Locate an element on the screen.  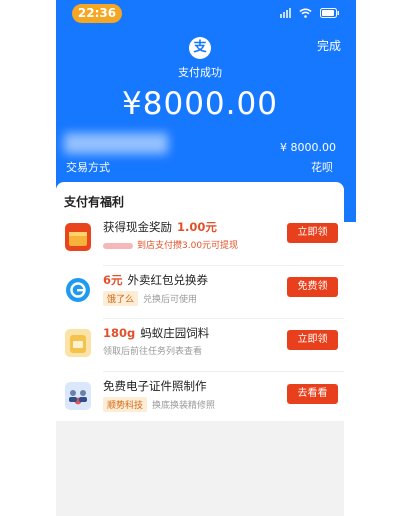
red-envelope-icon is located at coordinates (78, 237).